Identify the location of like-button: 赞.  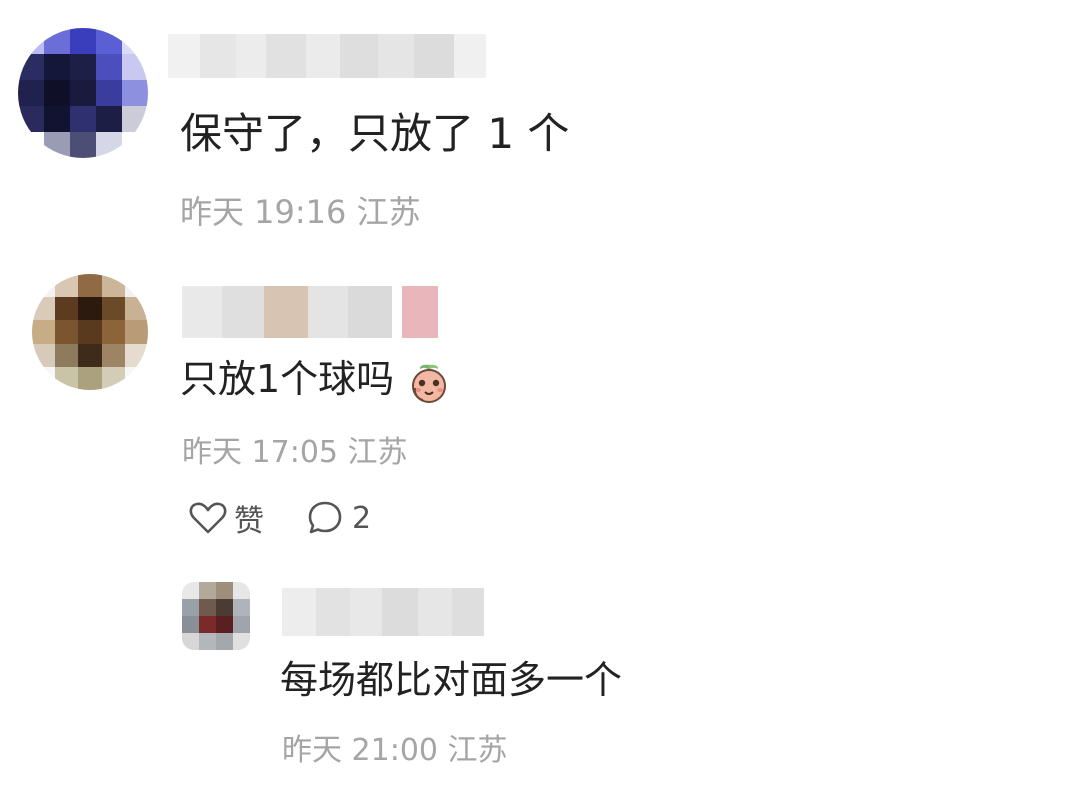
(226, 518).